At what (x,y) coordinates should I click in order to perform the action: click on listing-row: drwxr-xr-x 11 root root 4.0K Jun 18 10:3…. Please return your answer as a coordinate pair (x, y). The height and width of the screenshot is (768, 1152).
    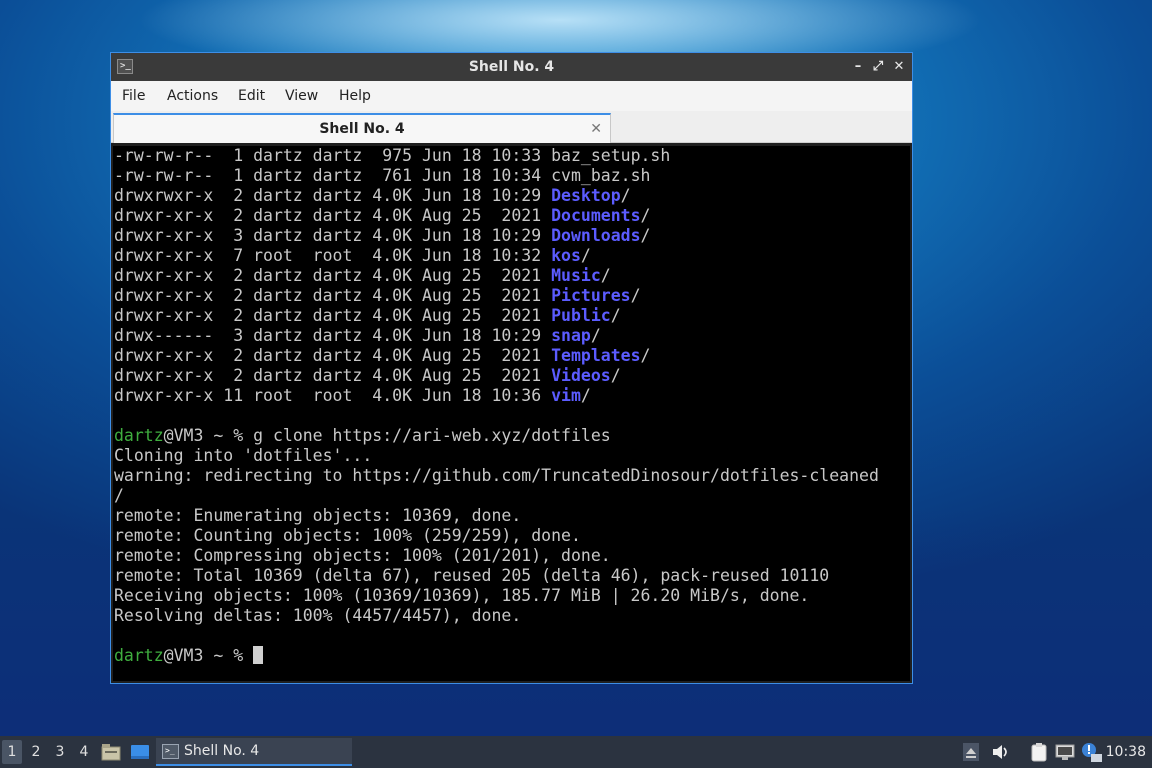
    Looking at the image, I should click on (512, 396).